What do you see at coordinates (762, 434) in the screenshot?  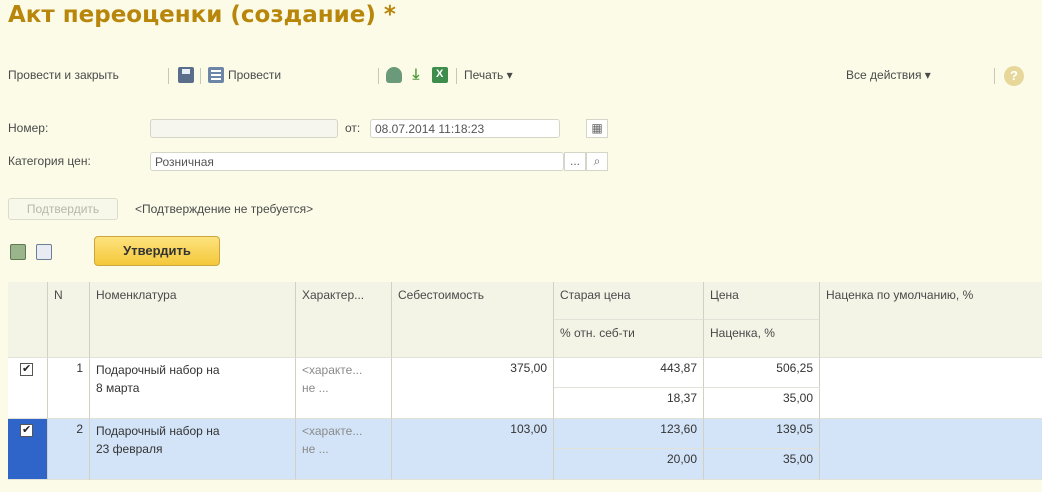 I see `row-price: 139,05` at bounding box center [762, 434].